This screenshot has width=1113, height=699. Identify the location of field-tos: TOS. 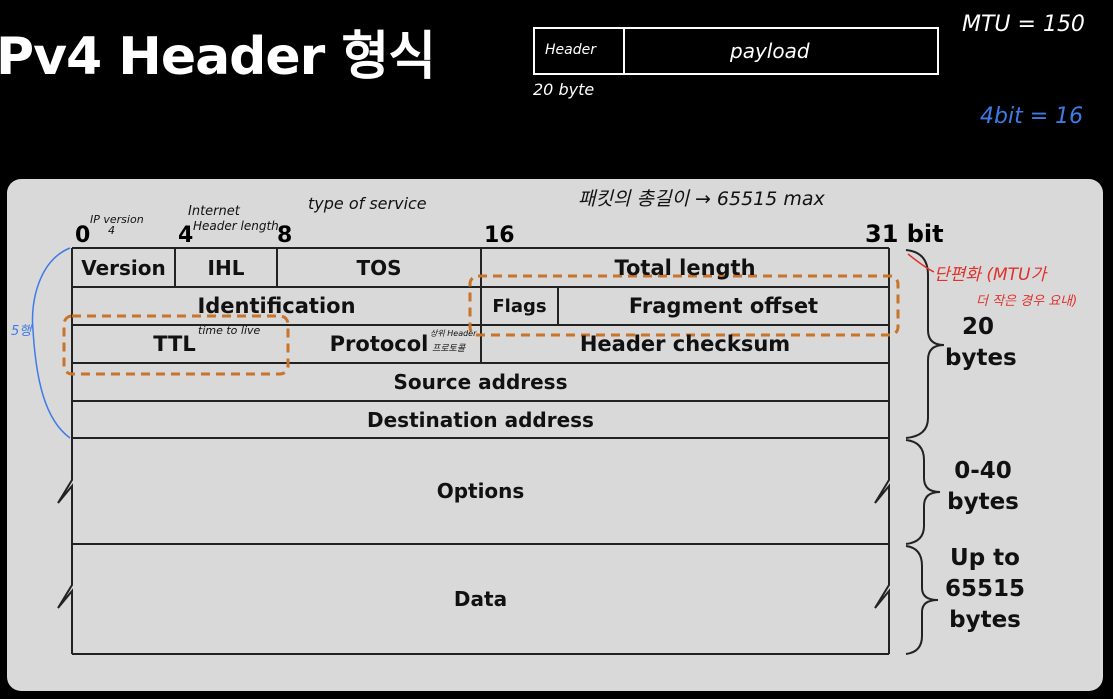
(379, 267).